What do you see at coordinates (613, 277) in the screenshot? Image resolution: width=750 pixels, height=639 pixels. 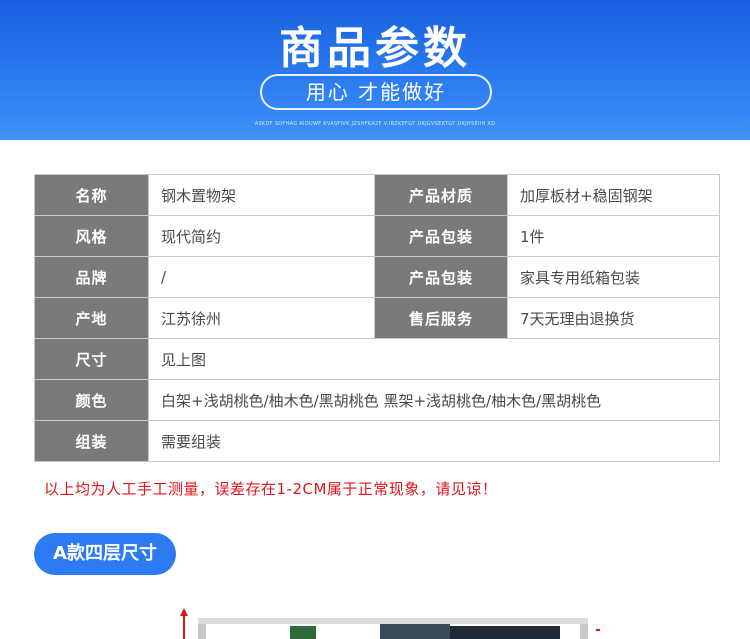 I see `spec-value: 家具专用纸箱包装` at bounding box center [613, 277].